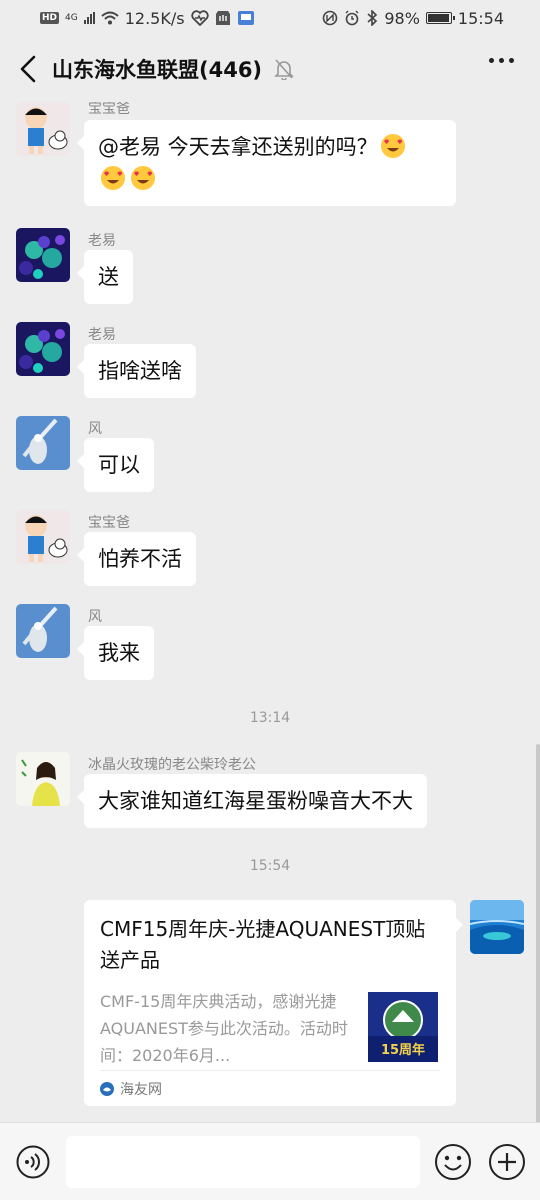 The image size is (540, 1200). I want to click on net-speed: 12.5K/s, so click(154, 18).